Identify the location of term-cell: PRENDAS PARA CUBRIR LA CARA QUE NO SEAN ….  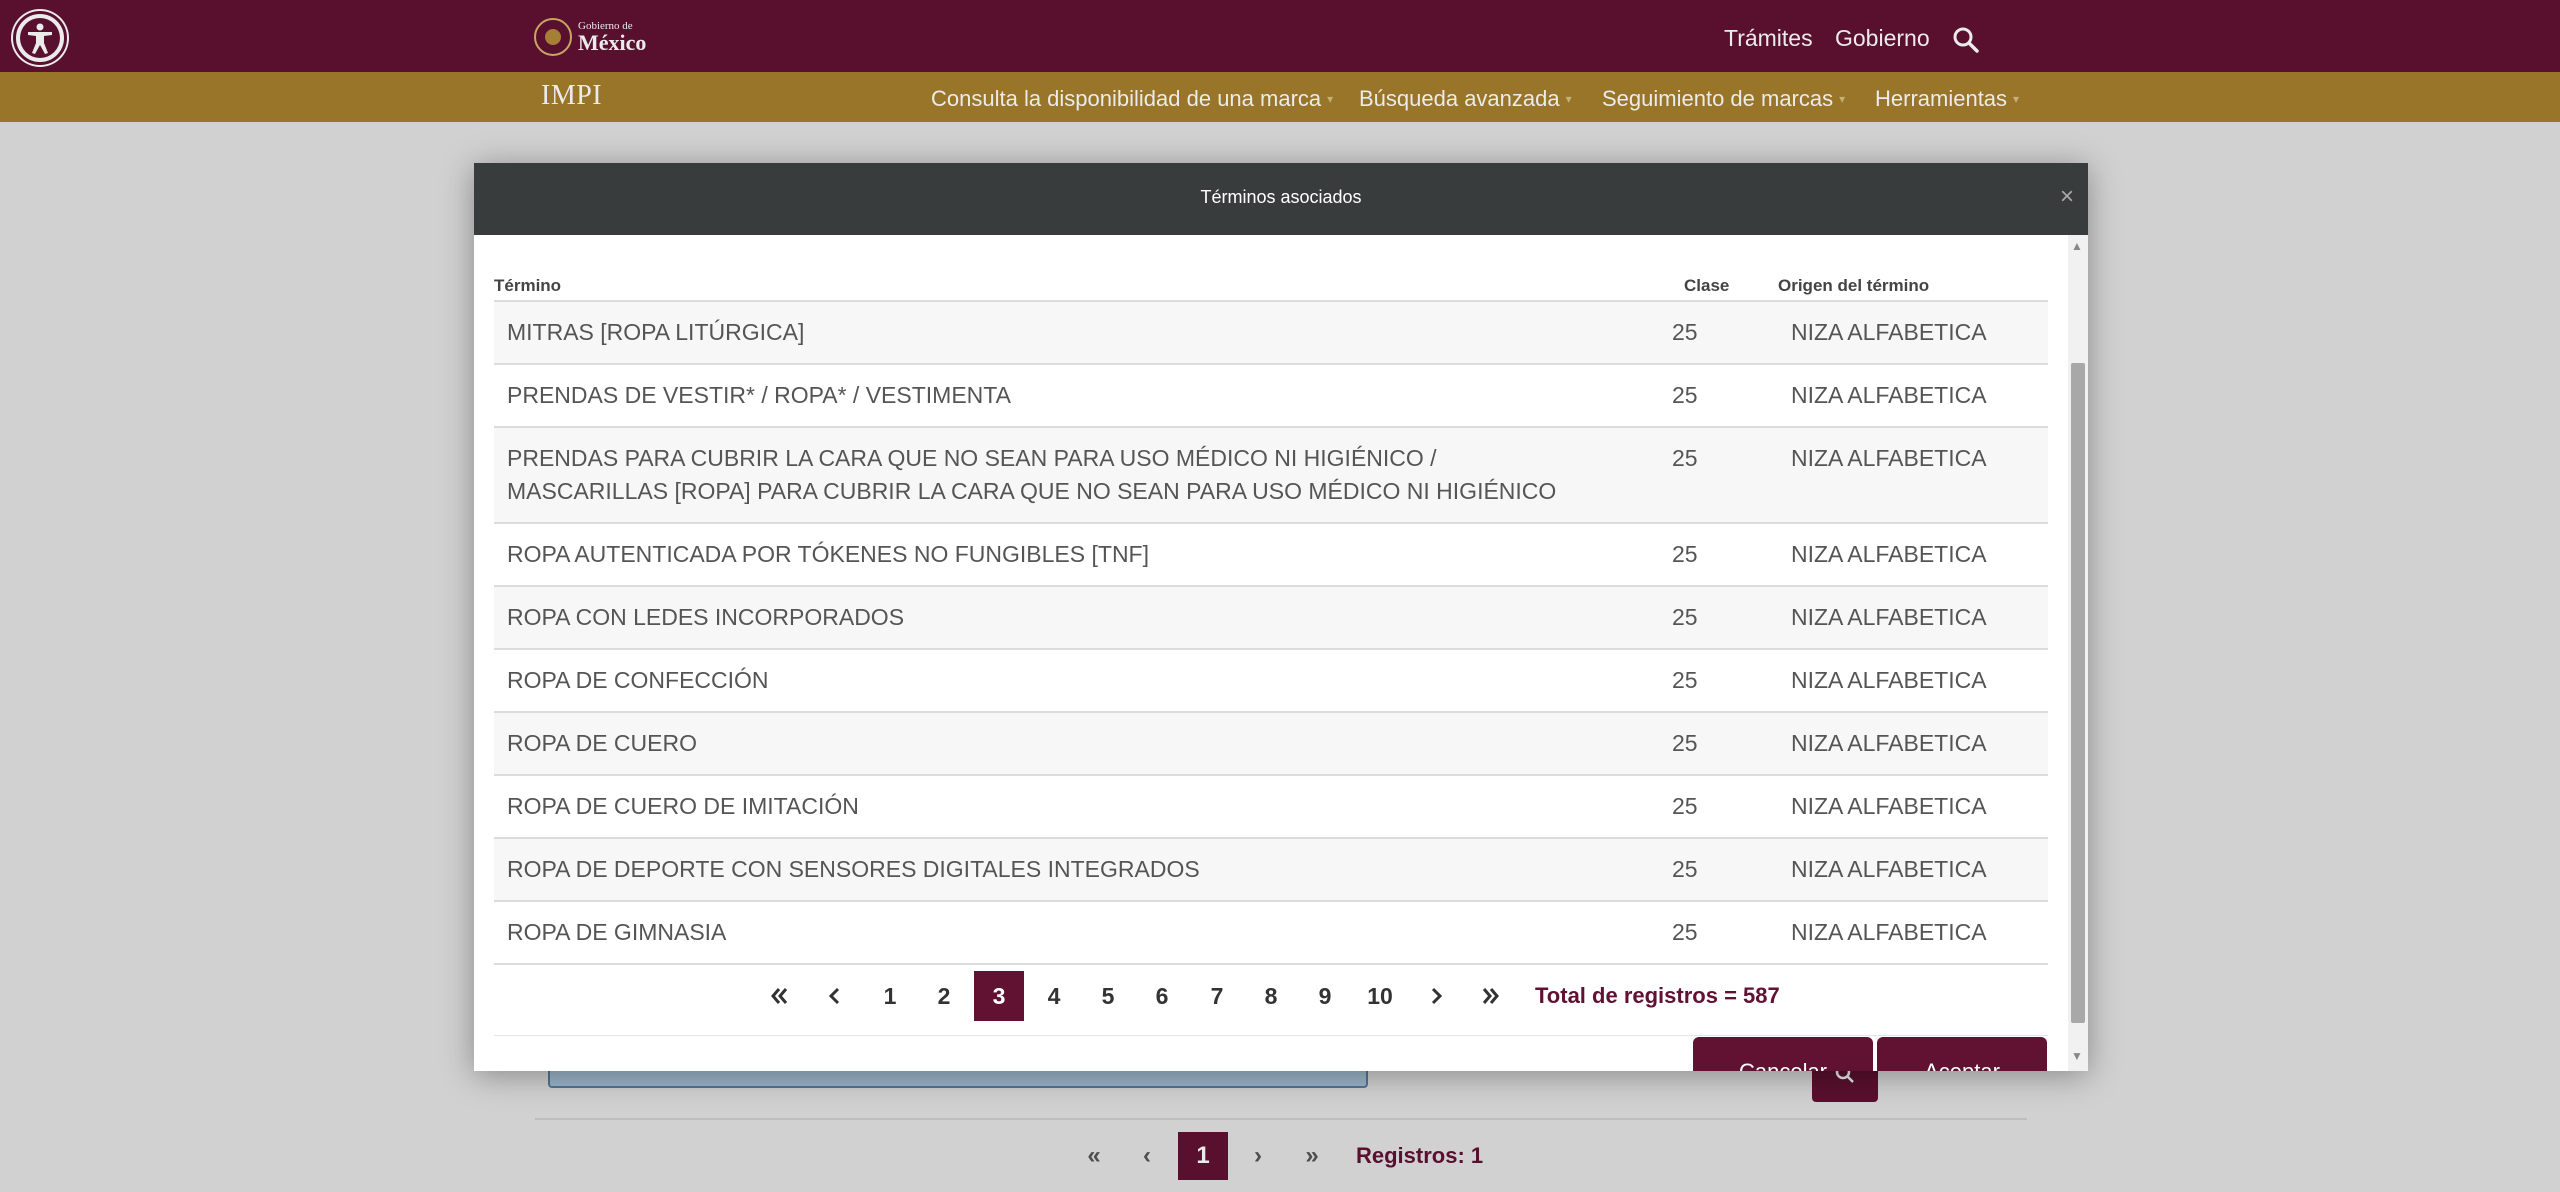
(1032, 474).